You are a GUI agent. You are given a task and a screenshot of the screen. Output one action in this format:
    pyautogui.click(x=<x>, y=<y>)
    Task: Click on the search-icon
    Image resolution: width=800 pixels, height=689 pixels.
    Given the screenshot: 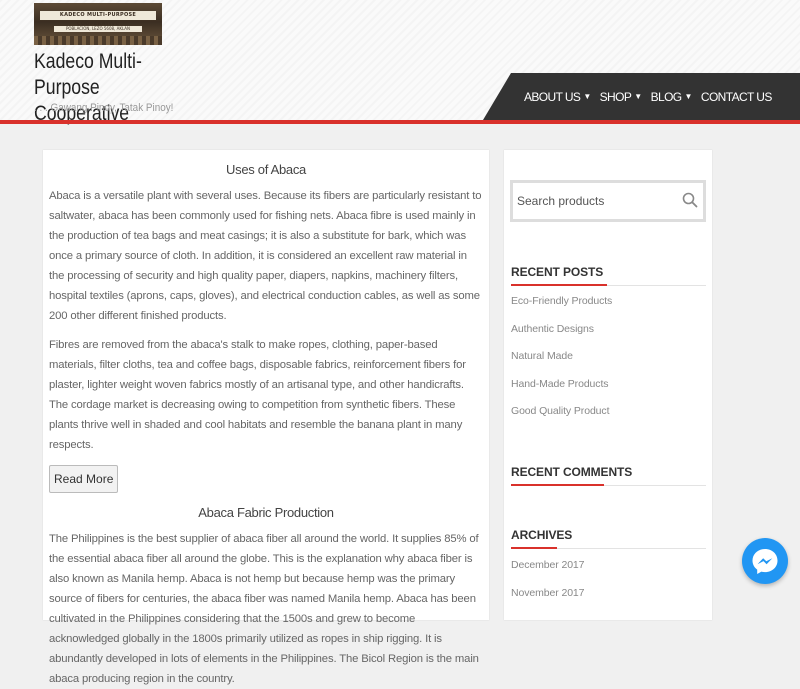 What is the action you would take?
    pyautogui.click(x=690, y=200)
    